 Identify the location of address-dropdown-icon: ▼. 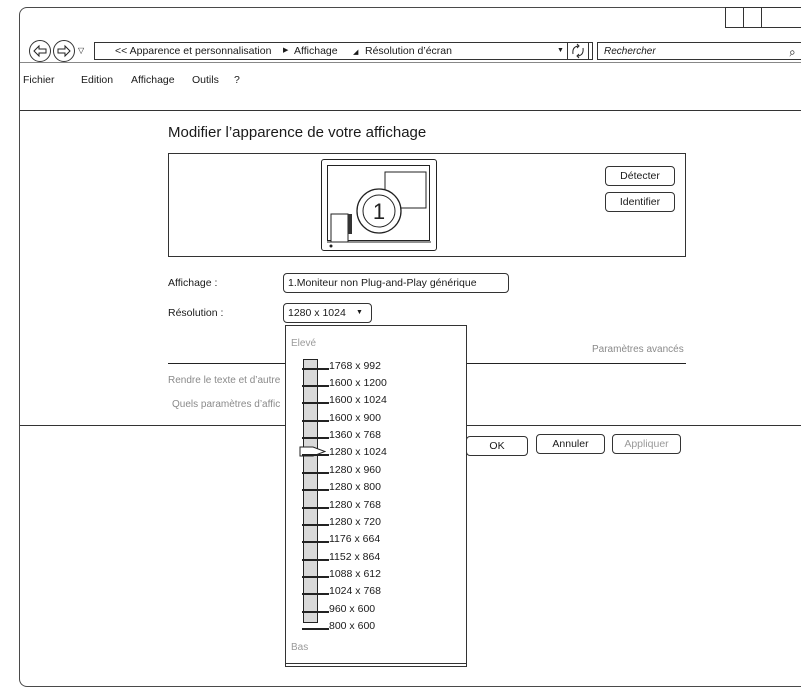
(560, 50).